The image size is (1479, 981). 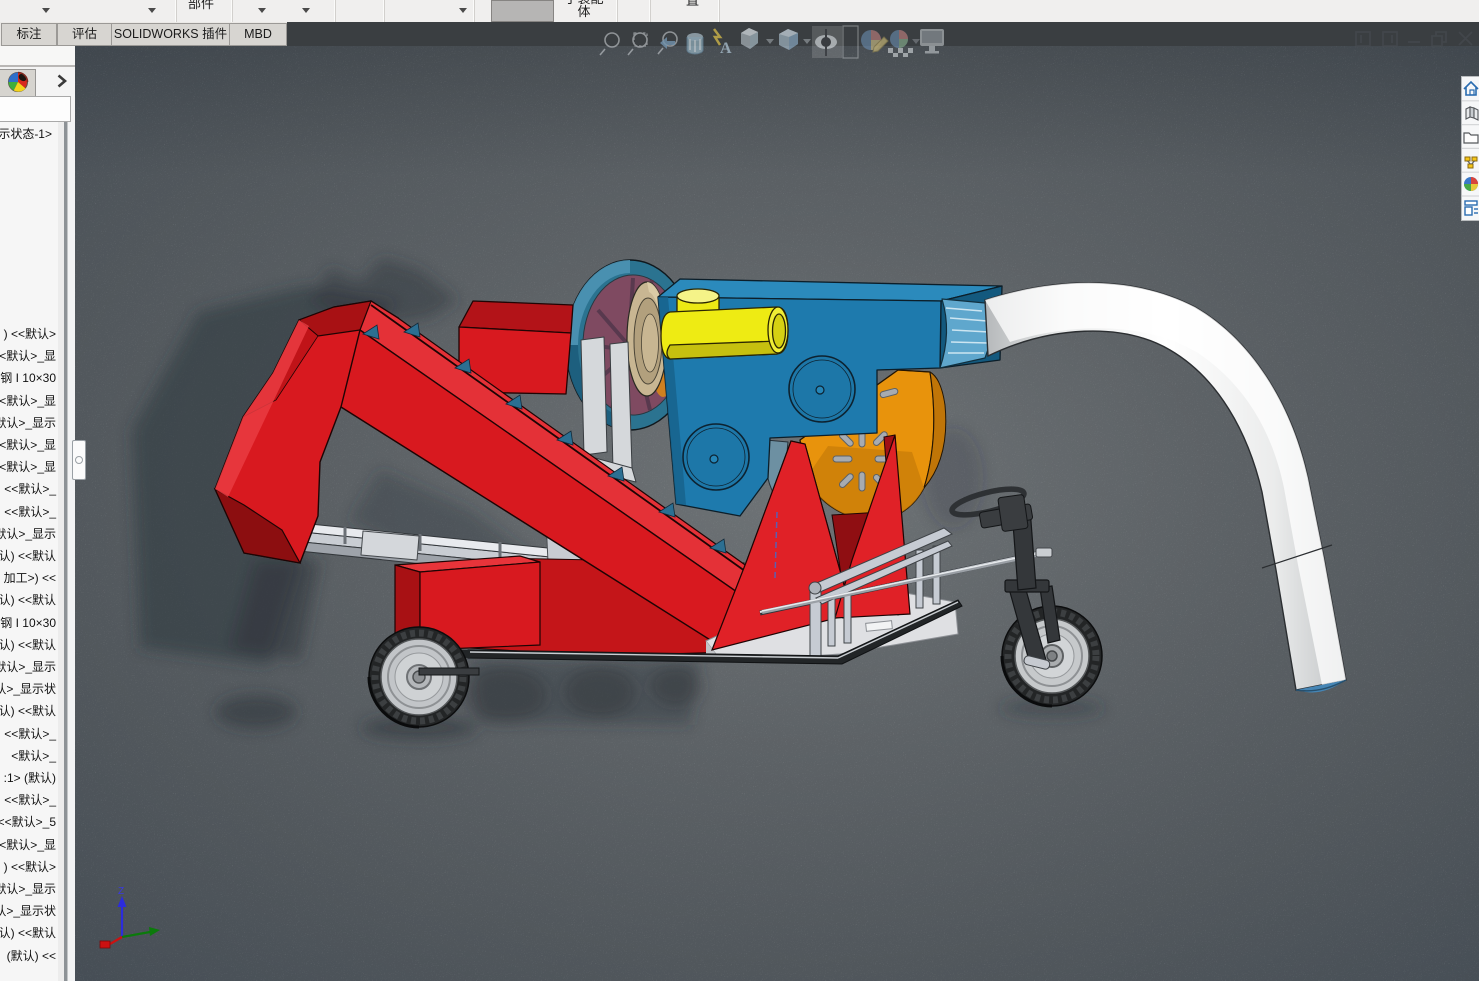 I want to click on svg-text: Z, so click(x=121, y=891).